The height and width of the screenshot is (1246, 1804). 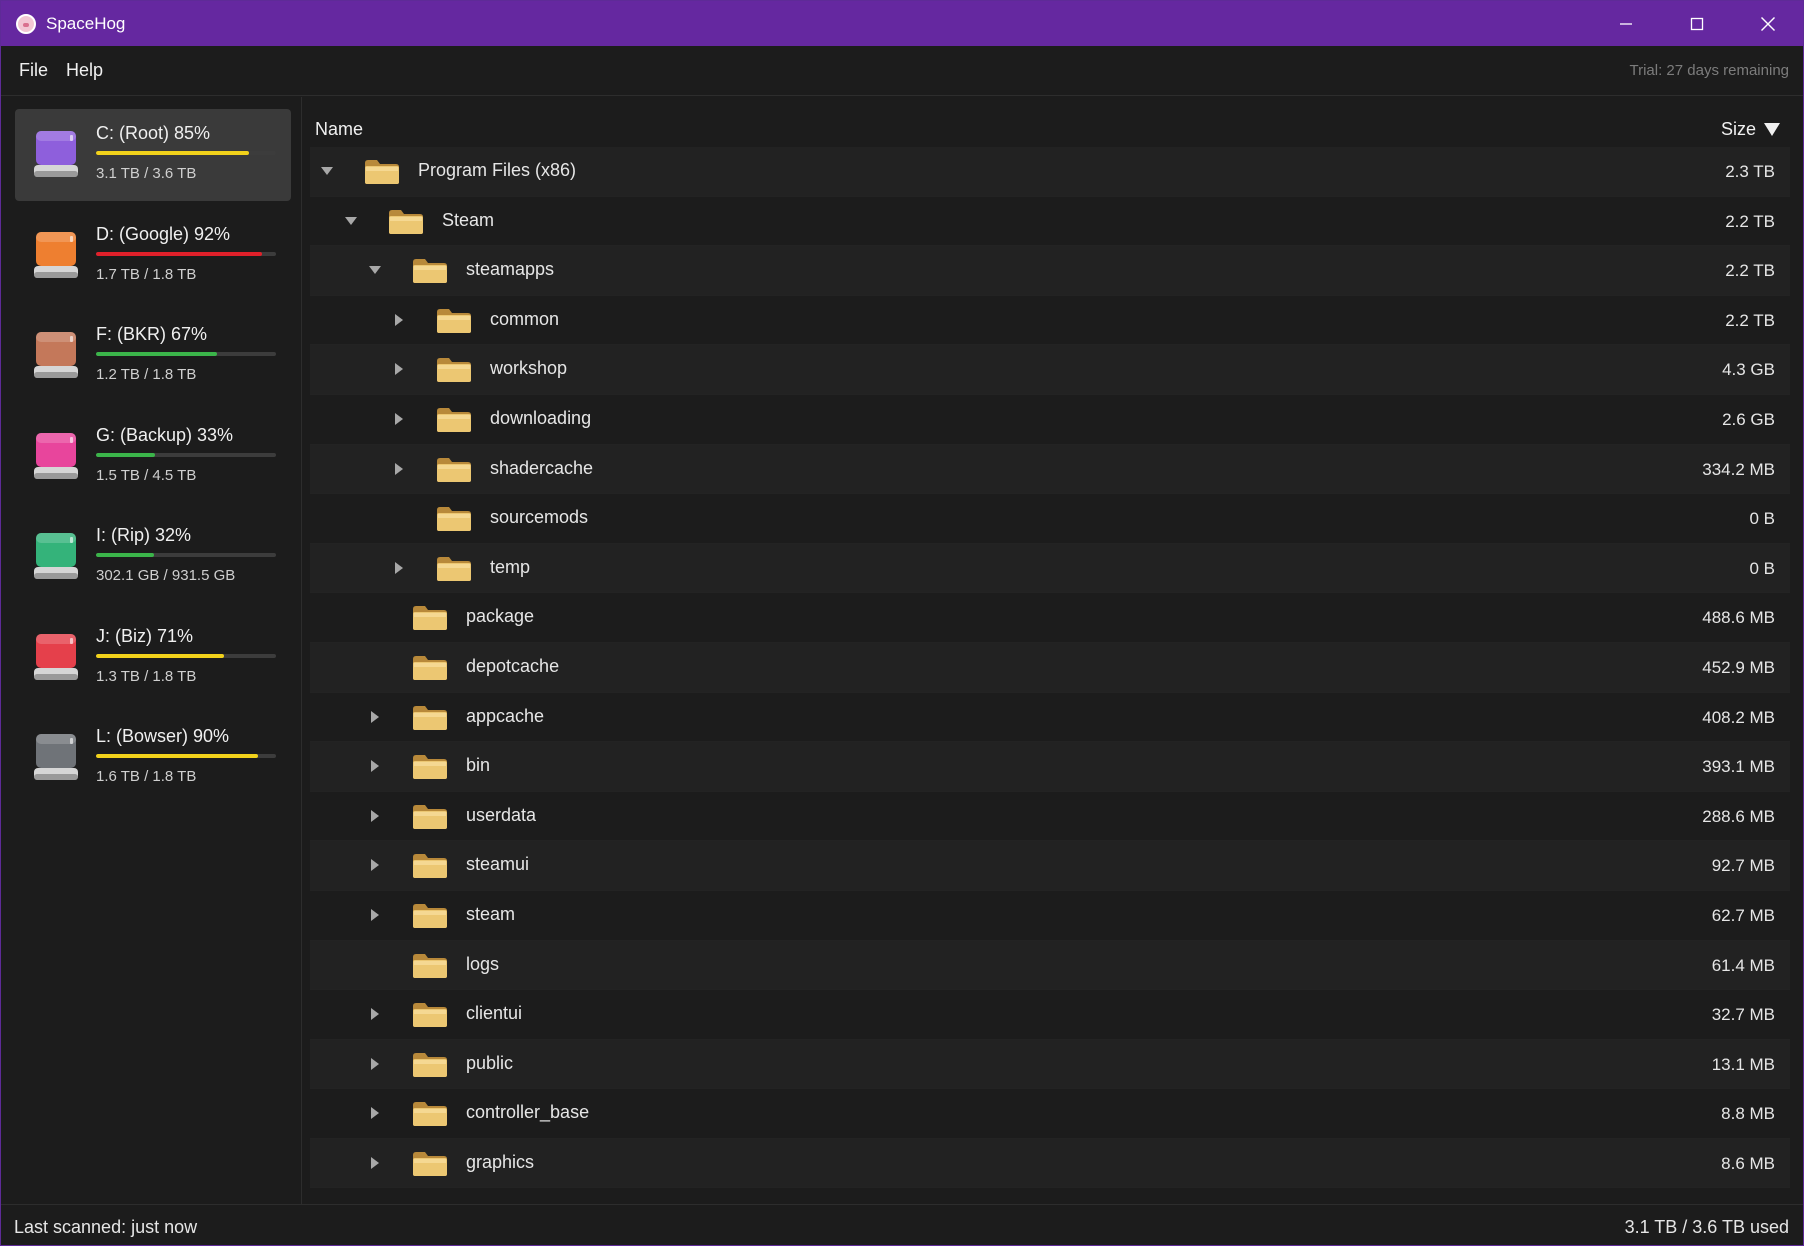 I want to click on tree-row: logs 61.4 MB, so click(x=1050, y=965).